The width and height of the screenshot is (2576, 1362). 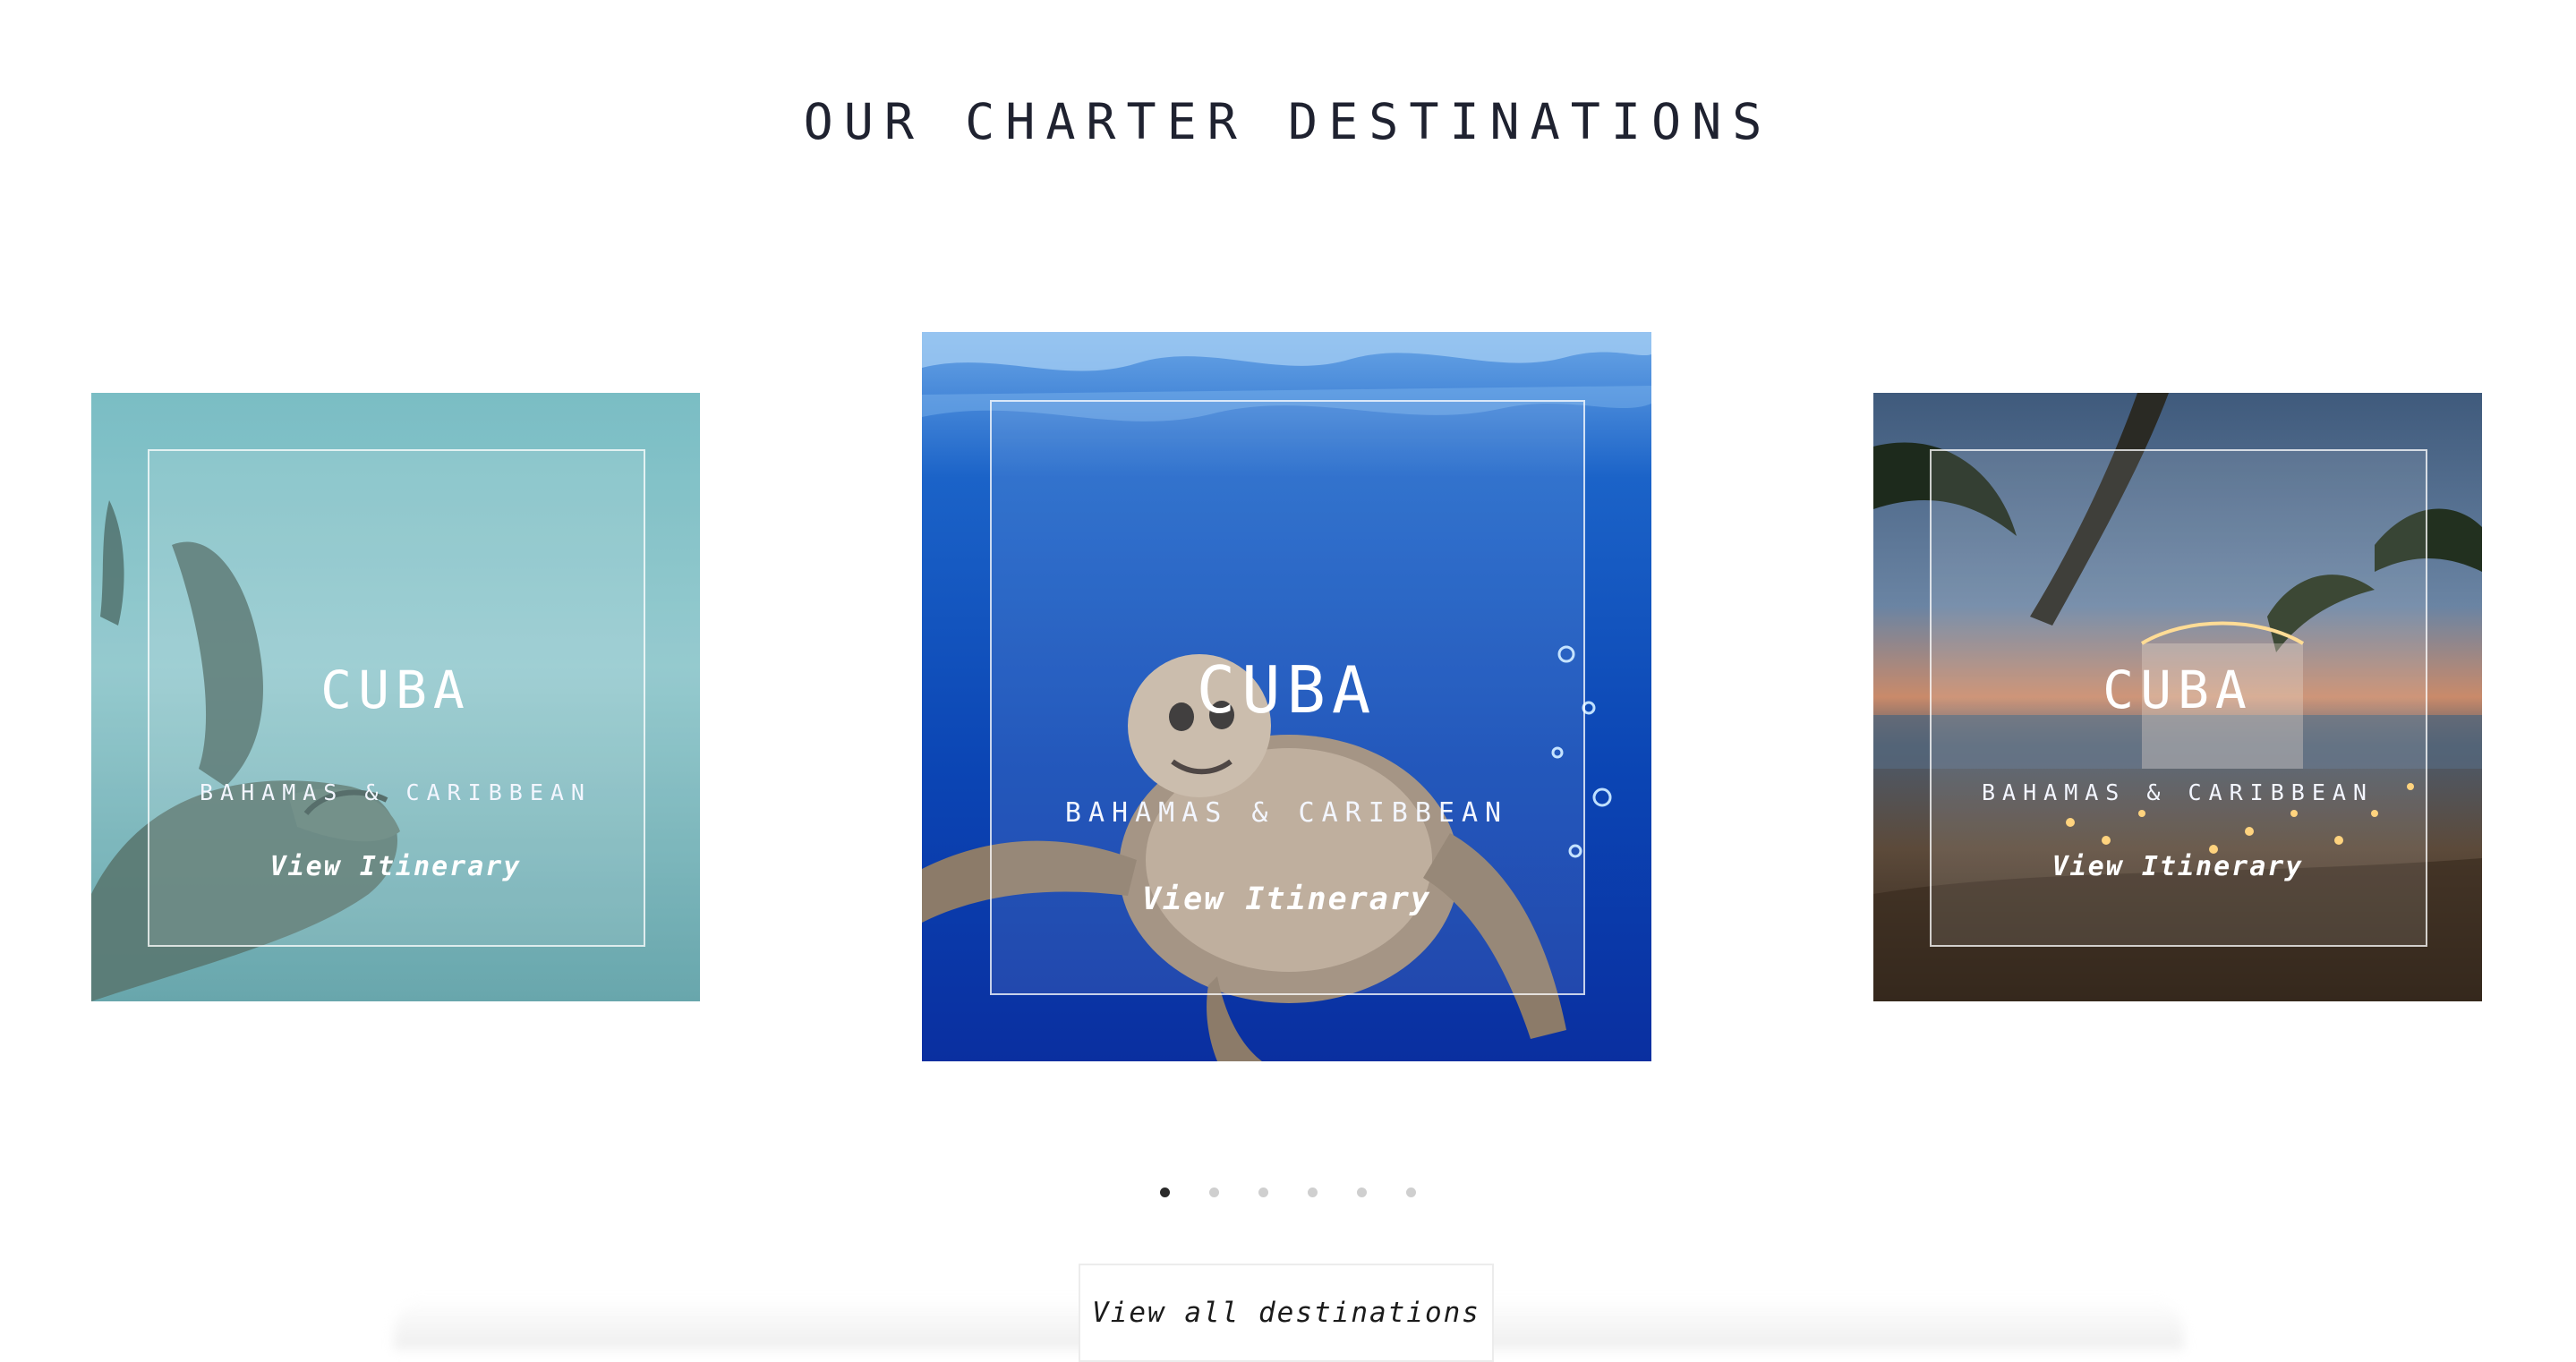 What do you see at coordinates (1286, 1313) in the screenshot?
I see `view-all-destinations-button: View all destinations` at bounding box center [1286, 1313].